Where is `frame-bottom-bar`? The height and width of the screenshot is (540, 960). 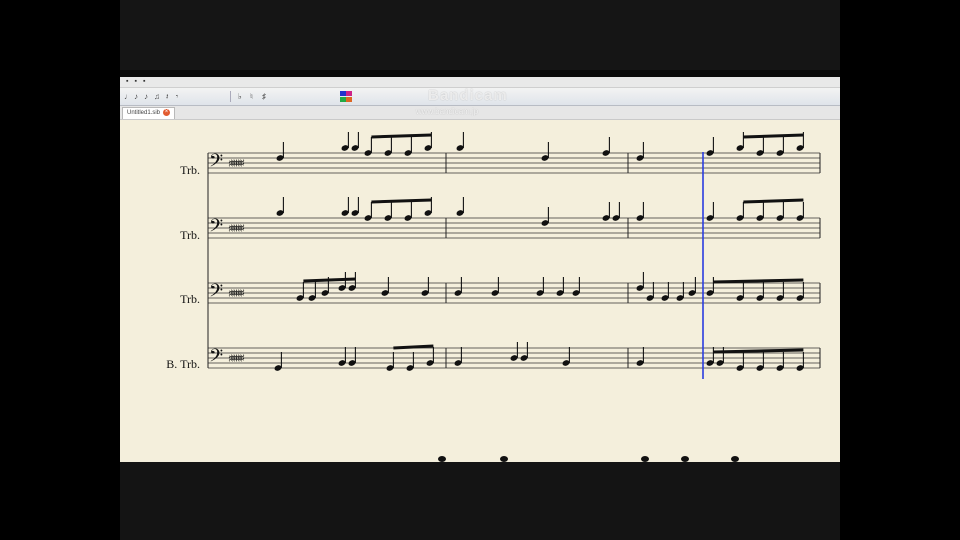
frame-bottom-bar is located at coordinates (480, 501).